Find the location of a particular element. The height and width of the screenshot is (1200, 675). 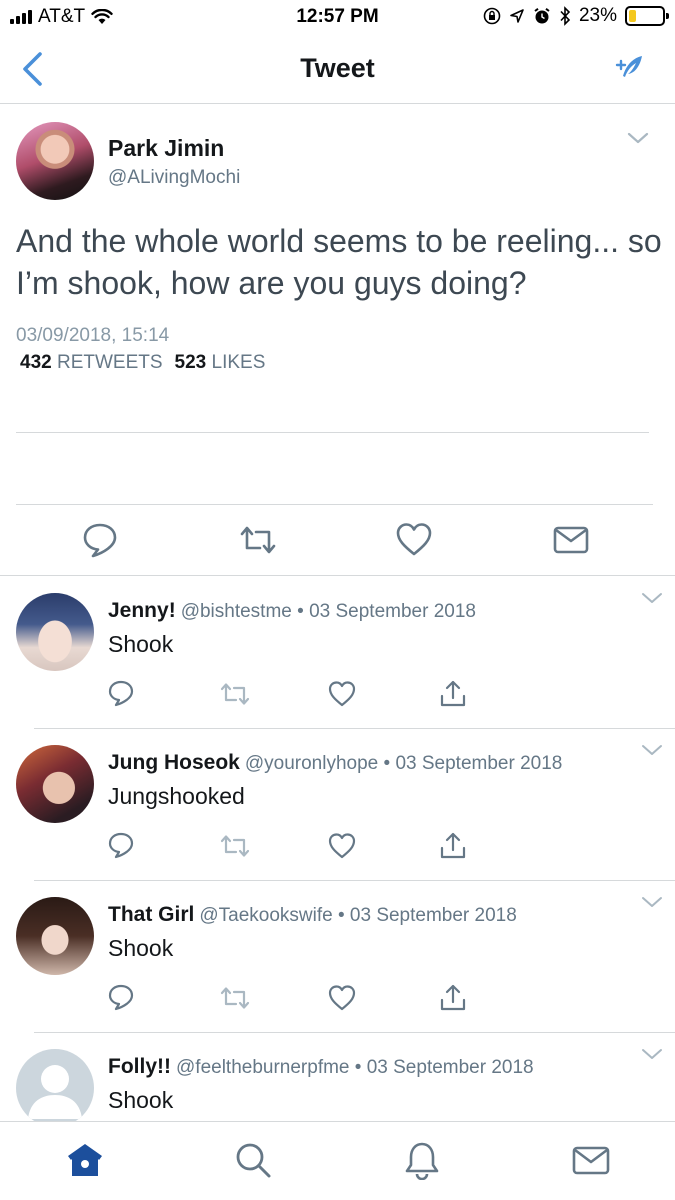

tab-bar is located at coordinates (337, 1160).